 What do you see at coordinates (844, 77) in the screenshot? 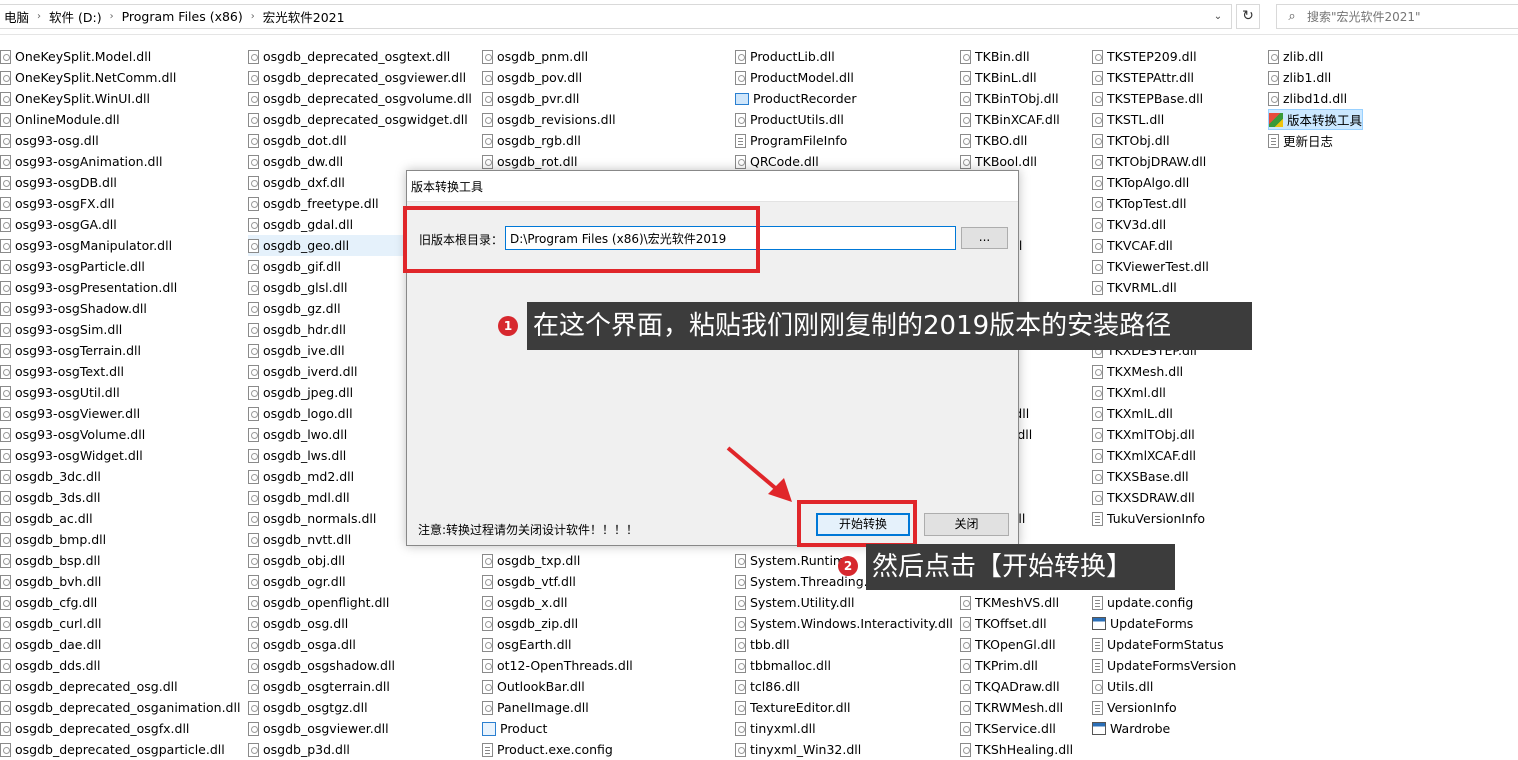
I see `file-item: ProductModel.dll` at bounding box center [844, 77].